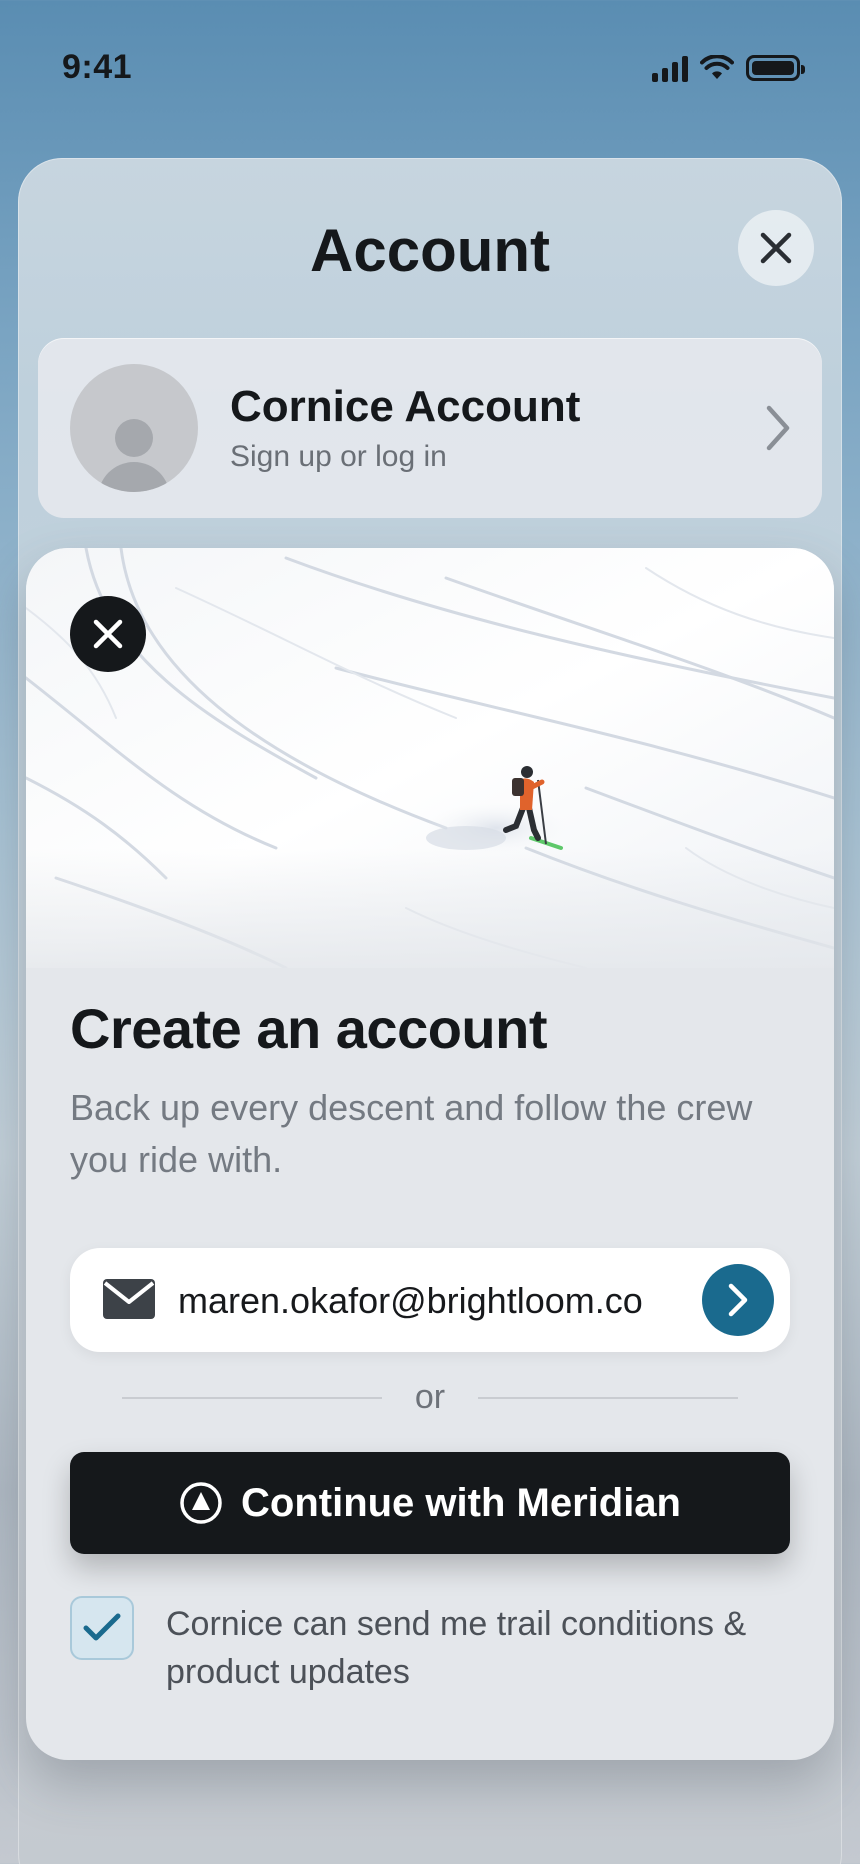  I want to click on status-icons, so click(728, 68).